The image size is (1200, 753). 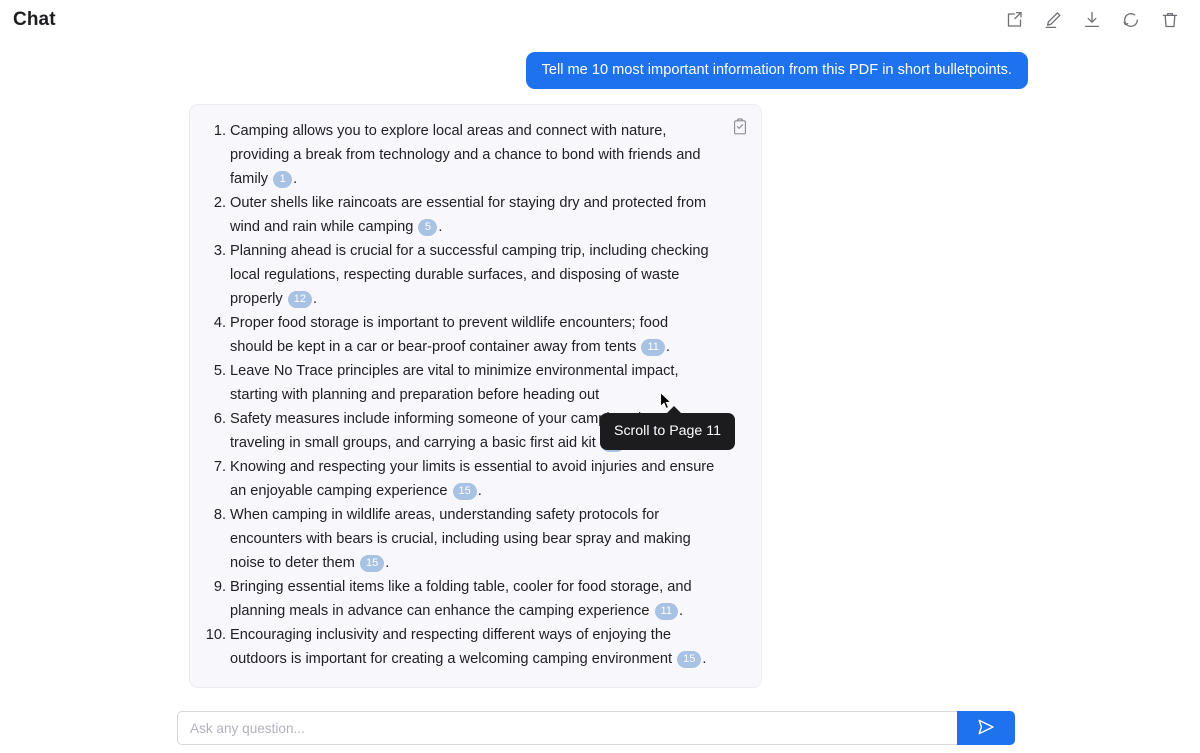 What do you see at coordinates (600, 20) in the screenshot?
I see `chat-header: Chat` at bounding box center [600, 20].